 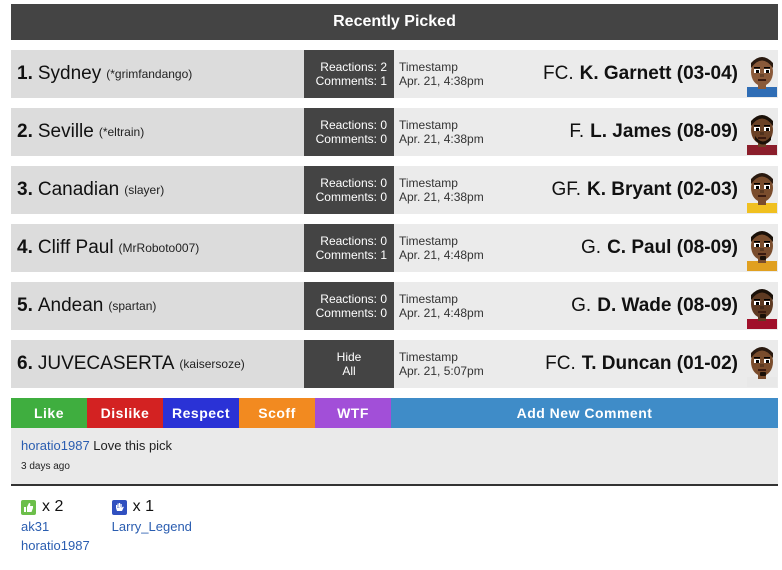 I want to click on username: (*grimfandango), so click(x=149, y=74).